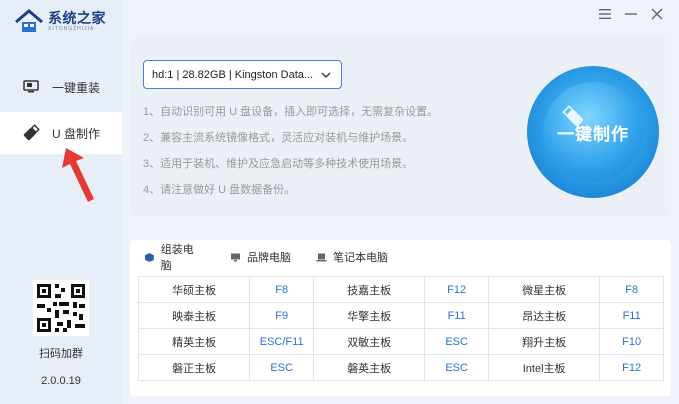 The width and height of the screenshot is (679, 404). Describe the element at coordinates (61, 354) in the screenshot. I see `qr-label: 扫码加群` at that location.